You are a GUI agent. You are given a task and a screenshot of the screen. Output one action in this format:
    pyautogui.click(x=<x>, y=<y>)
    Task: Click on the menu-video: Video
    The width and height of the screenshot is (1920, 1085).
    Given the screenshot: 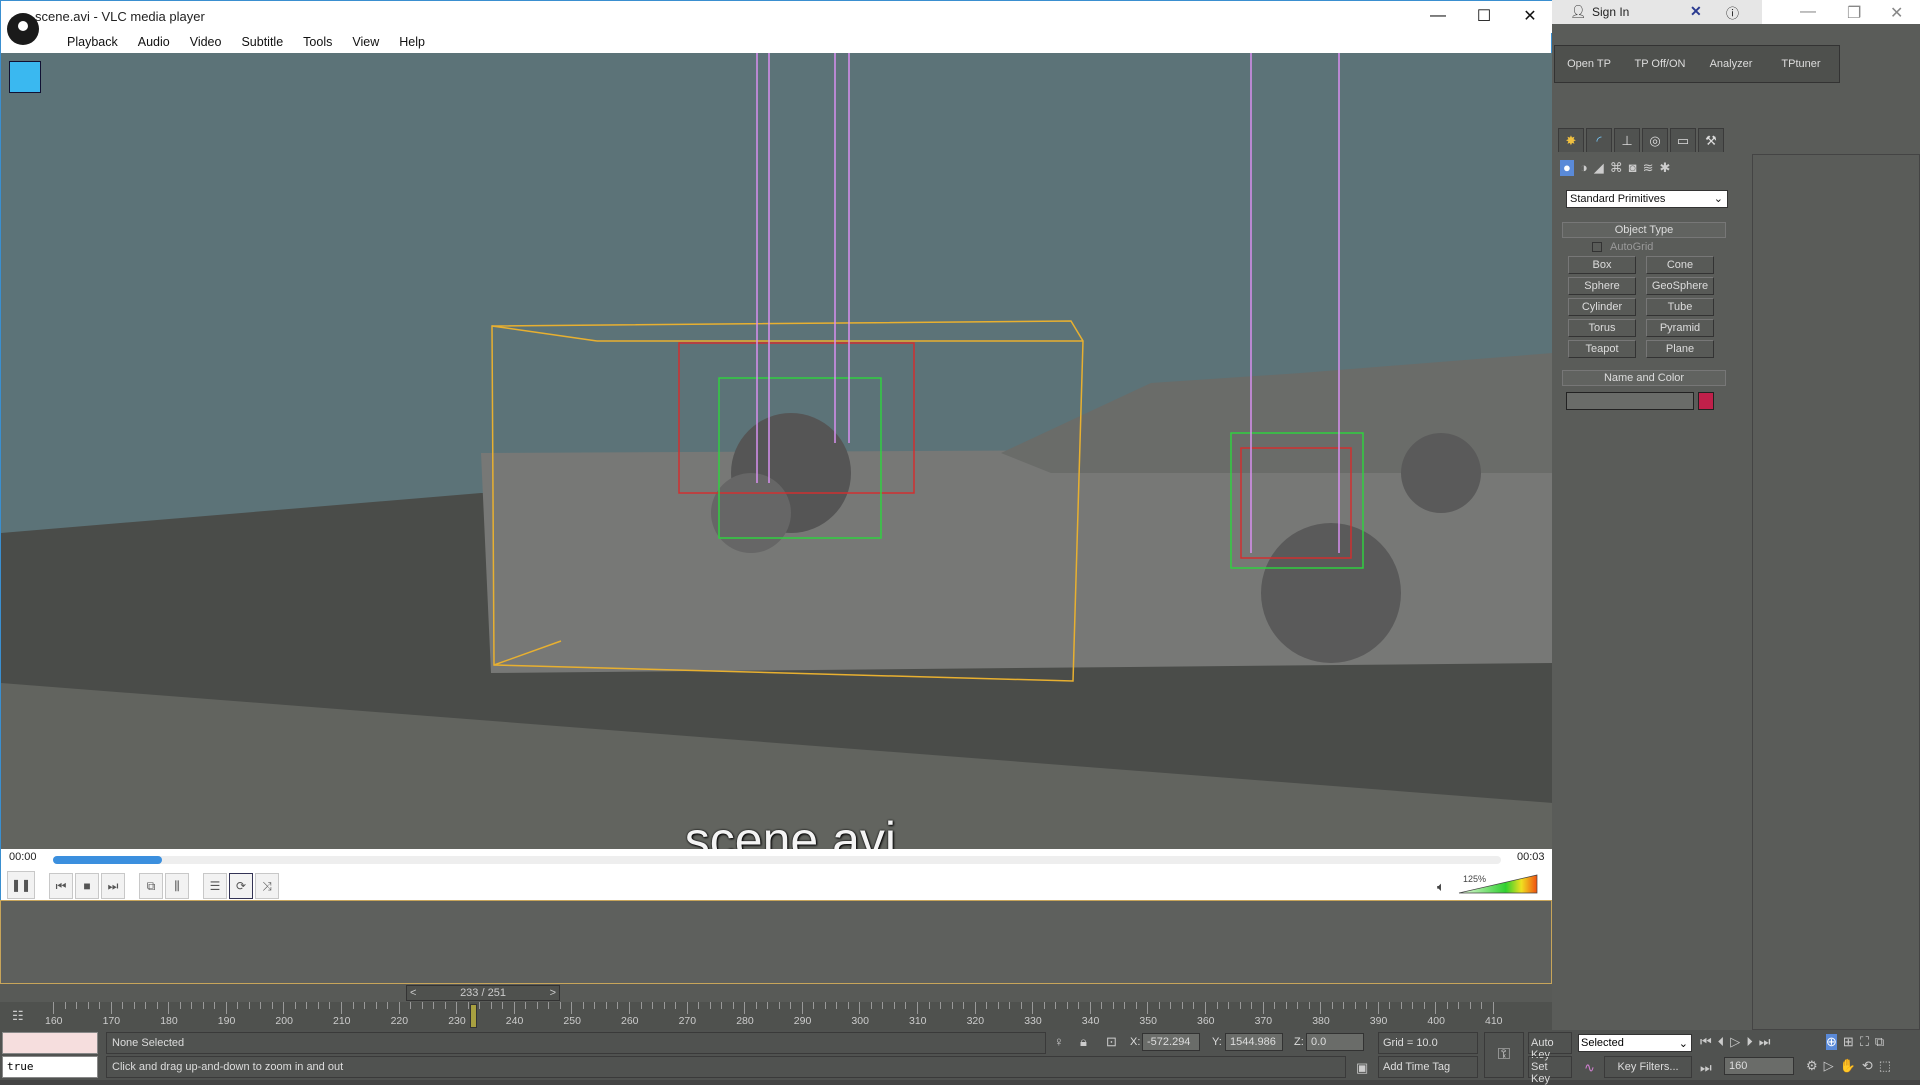 What is the action you would take?
    pyautogui.click(x=206, y=43)
    